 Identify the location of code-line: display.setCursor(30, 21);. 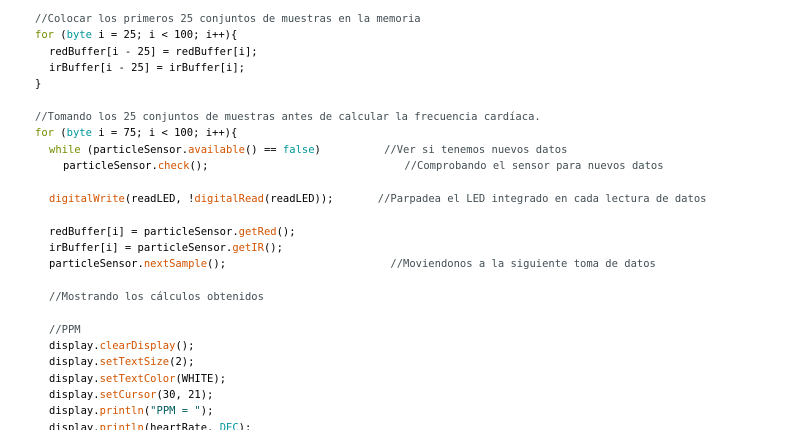
(131, 395).